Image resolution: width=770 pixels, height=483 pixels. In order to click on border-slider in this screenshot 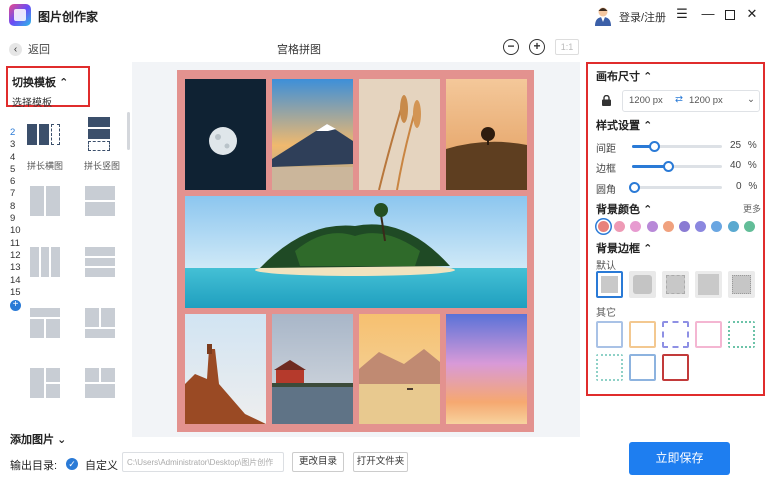, I will do `click(677, 166)`.